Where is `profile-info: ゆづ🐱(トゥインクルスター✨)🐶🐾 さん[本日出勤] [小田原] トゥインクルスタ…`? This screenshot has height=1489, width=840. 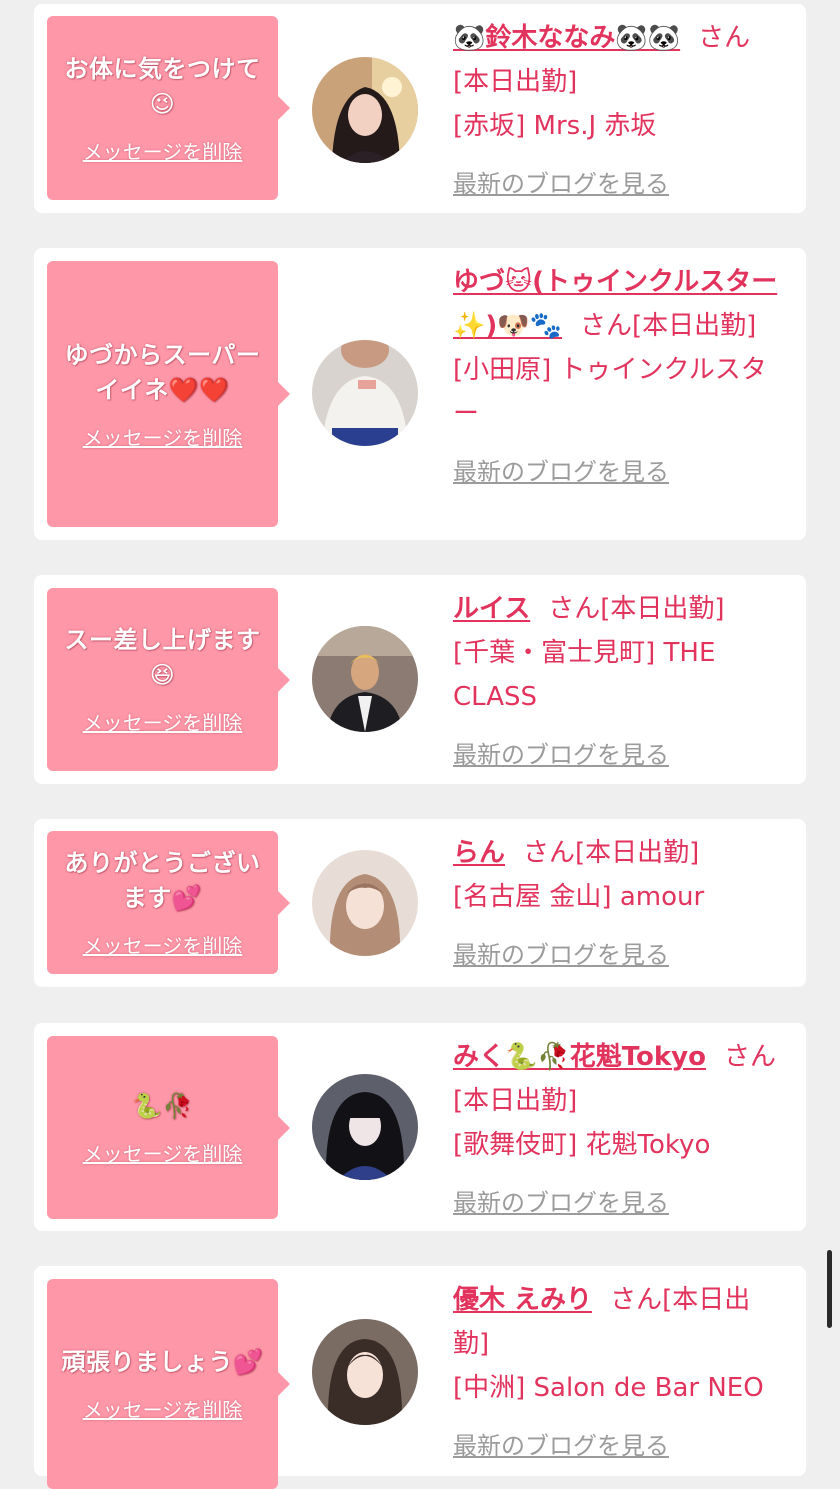
profile-info: ゆづ🐱(トゥインクルスター✨)🐶🐾 さん[本日出勤] [小田原] トゥインクルスタ… is located at coordinates (618, 377).